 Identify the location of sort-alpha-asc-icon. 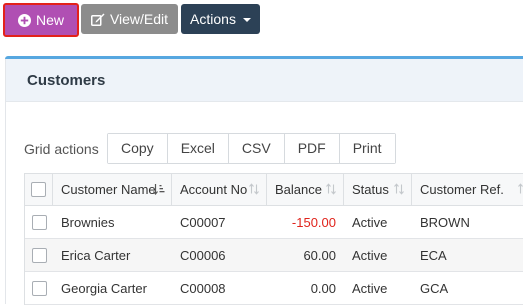
(159, 190).